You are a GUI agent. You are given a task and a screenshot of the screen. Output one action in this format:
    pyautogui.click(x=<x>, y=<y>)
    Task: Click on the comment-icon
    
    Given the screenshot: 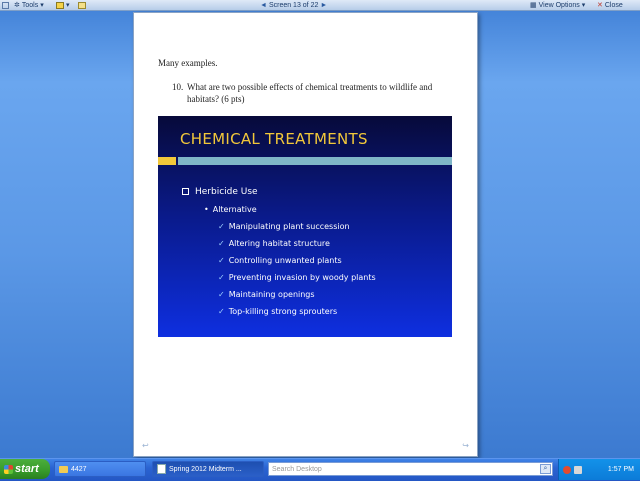 What is the action you would take?
    pyautogui.click(x=82, y=5)
    